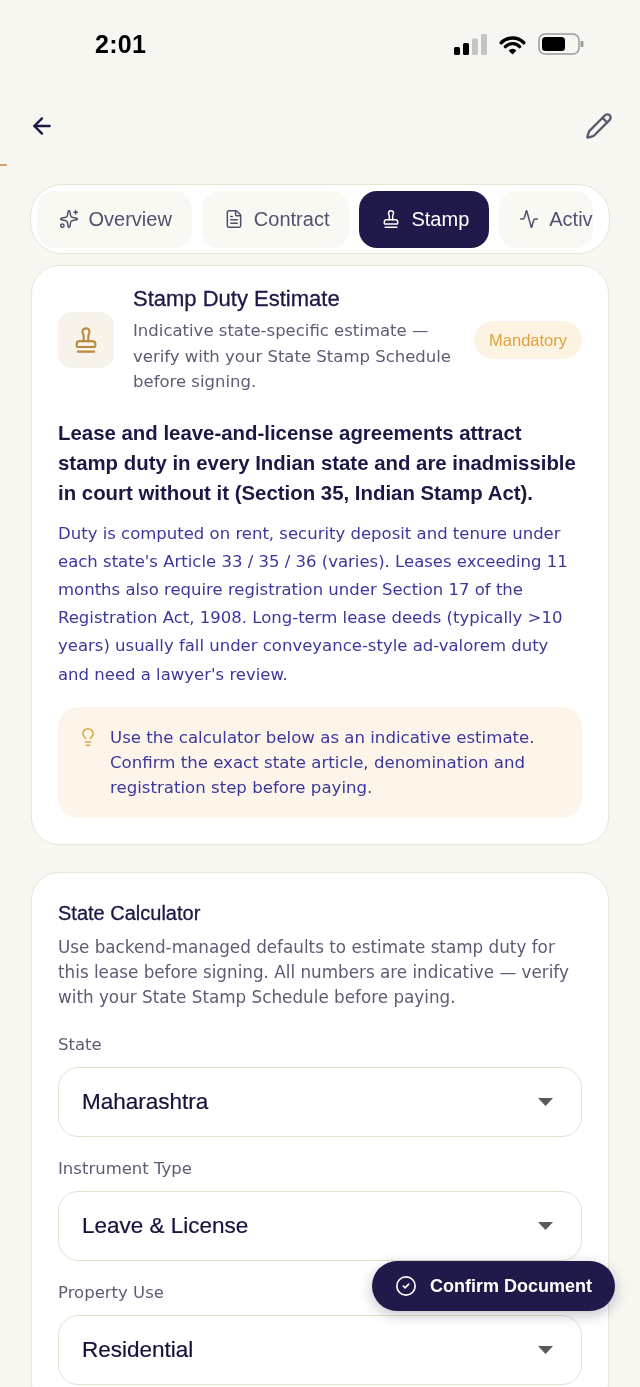  What do you see at coordinates (111, 1292) in the screenshot?
I see `field-label: Property Use` at bounding box center [111, 1292].